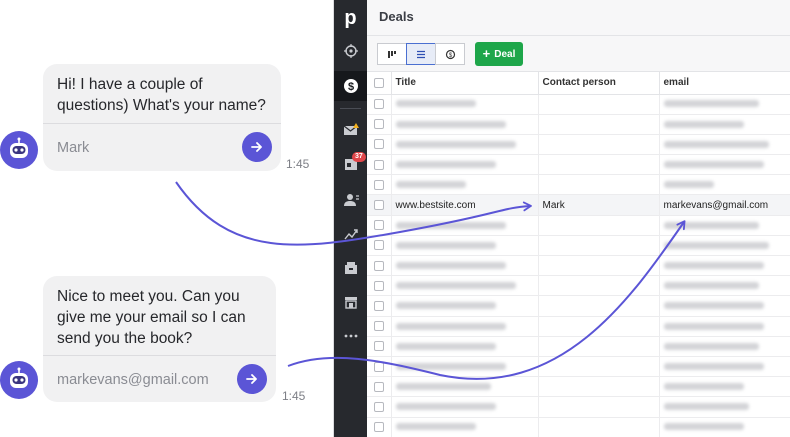 The image size is (790, 437). Describe the element at coordinates (350, 200) in the screenshot. I see `contacts-icon` at that location.